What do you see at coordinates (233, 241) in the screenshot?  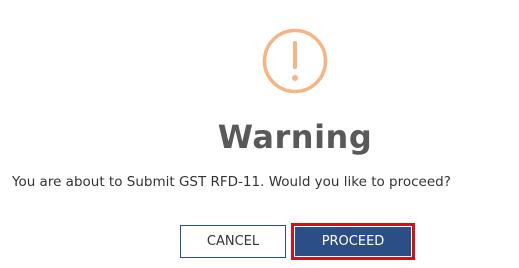 I see `cancel-button: CANCEL` at bounding box center [233, 241].